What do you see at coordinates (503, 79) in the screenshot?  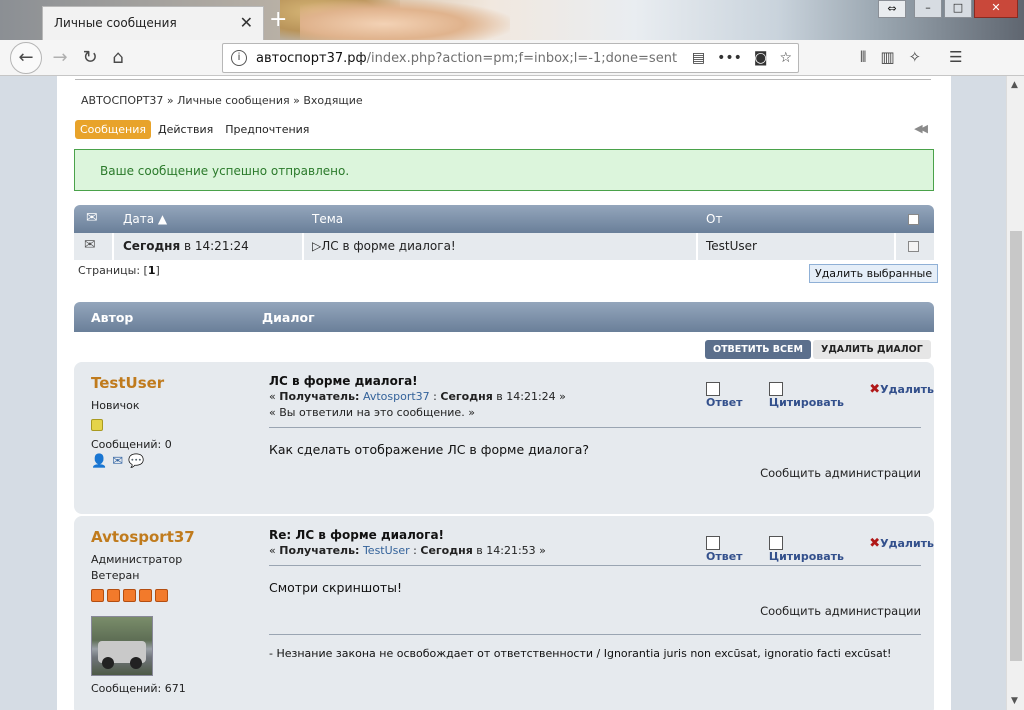 I see `divider` at bounding box center [503, 79].